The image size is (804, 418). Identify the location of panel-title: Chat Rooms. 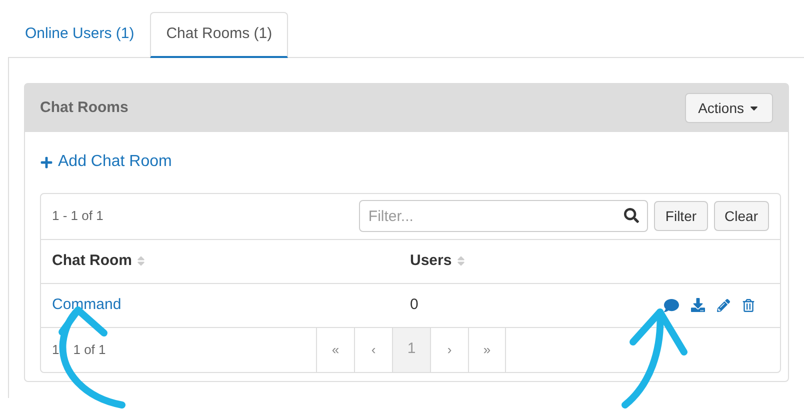
(84, 108).